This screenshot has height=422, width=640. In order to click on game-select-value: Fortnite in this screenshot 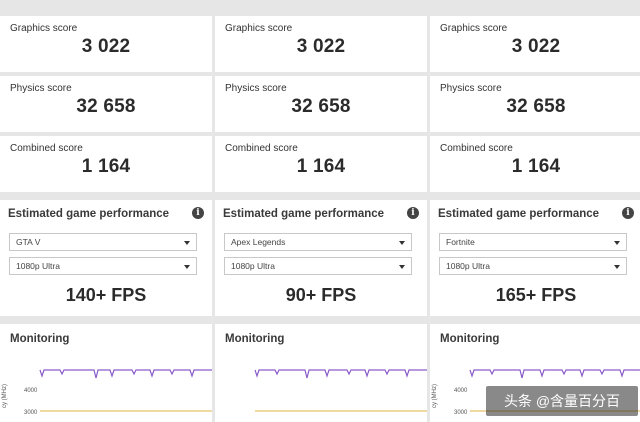, I will do `click(460, 242)`.